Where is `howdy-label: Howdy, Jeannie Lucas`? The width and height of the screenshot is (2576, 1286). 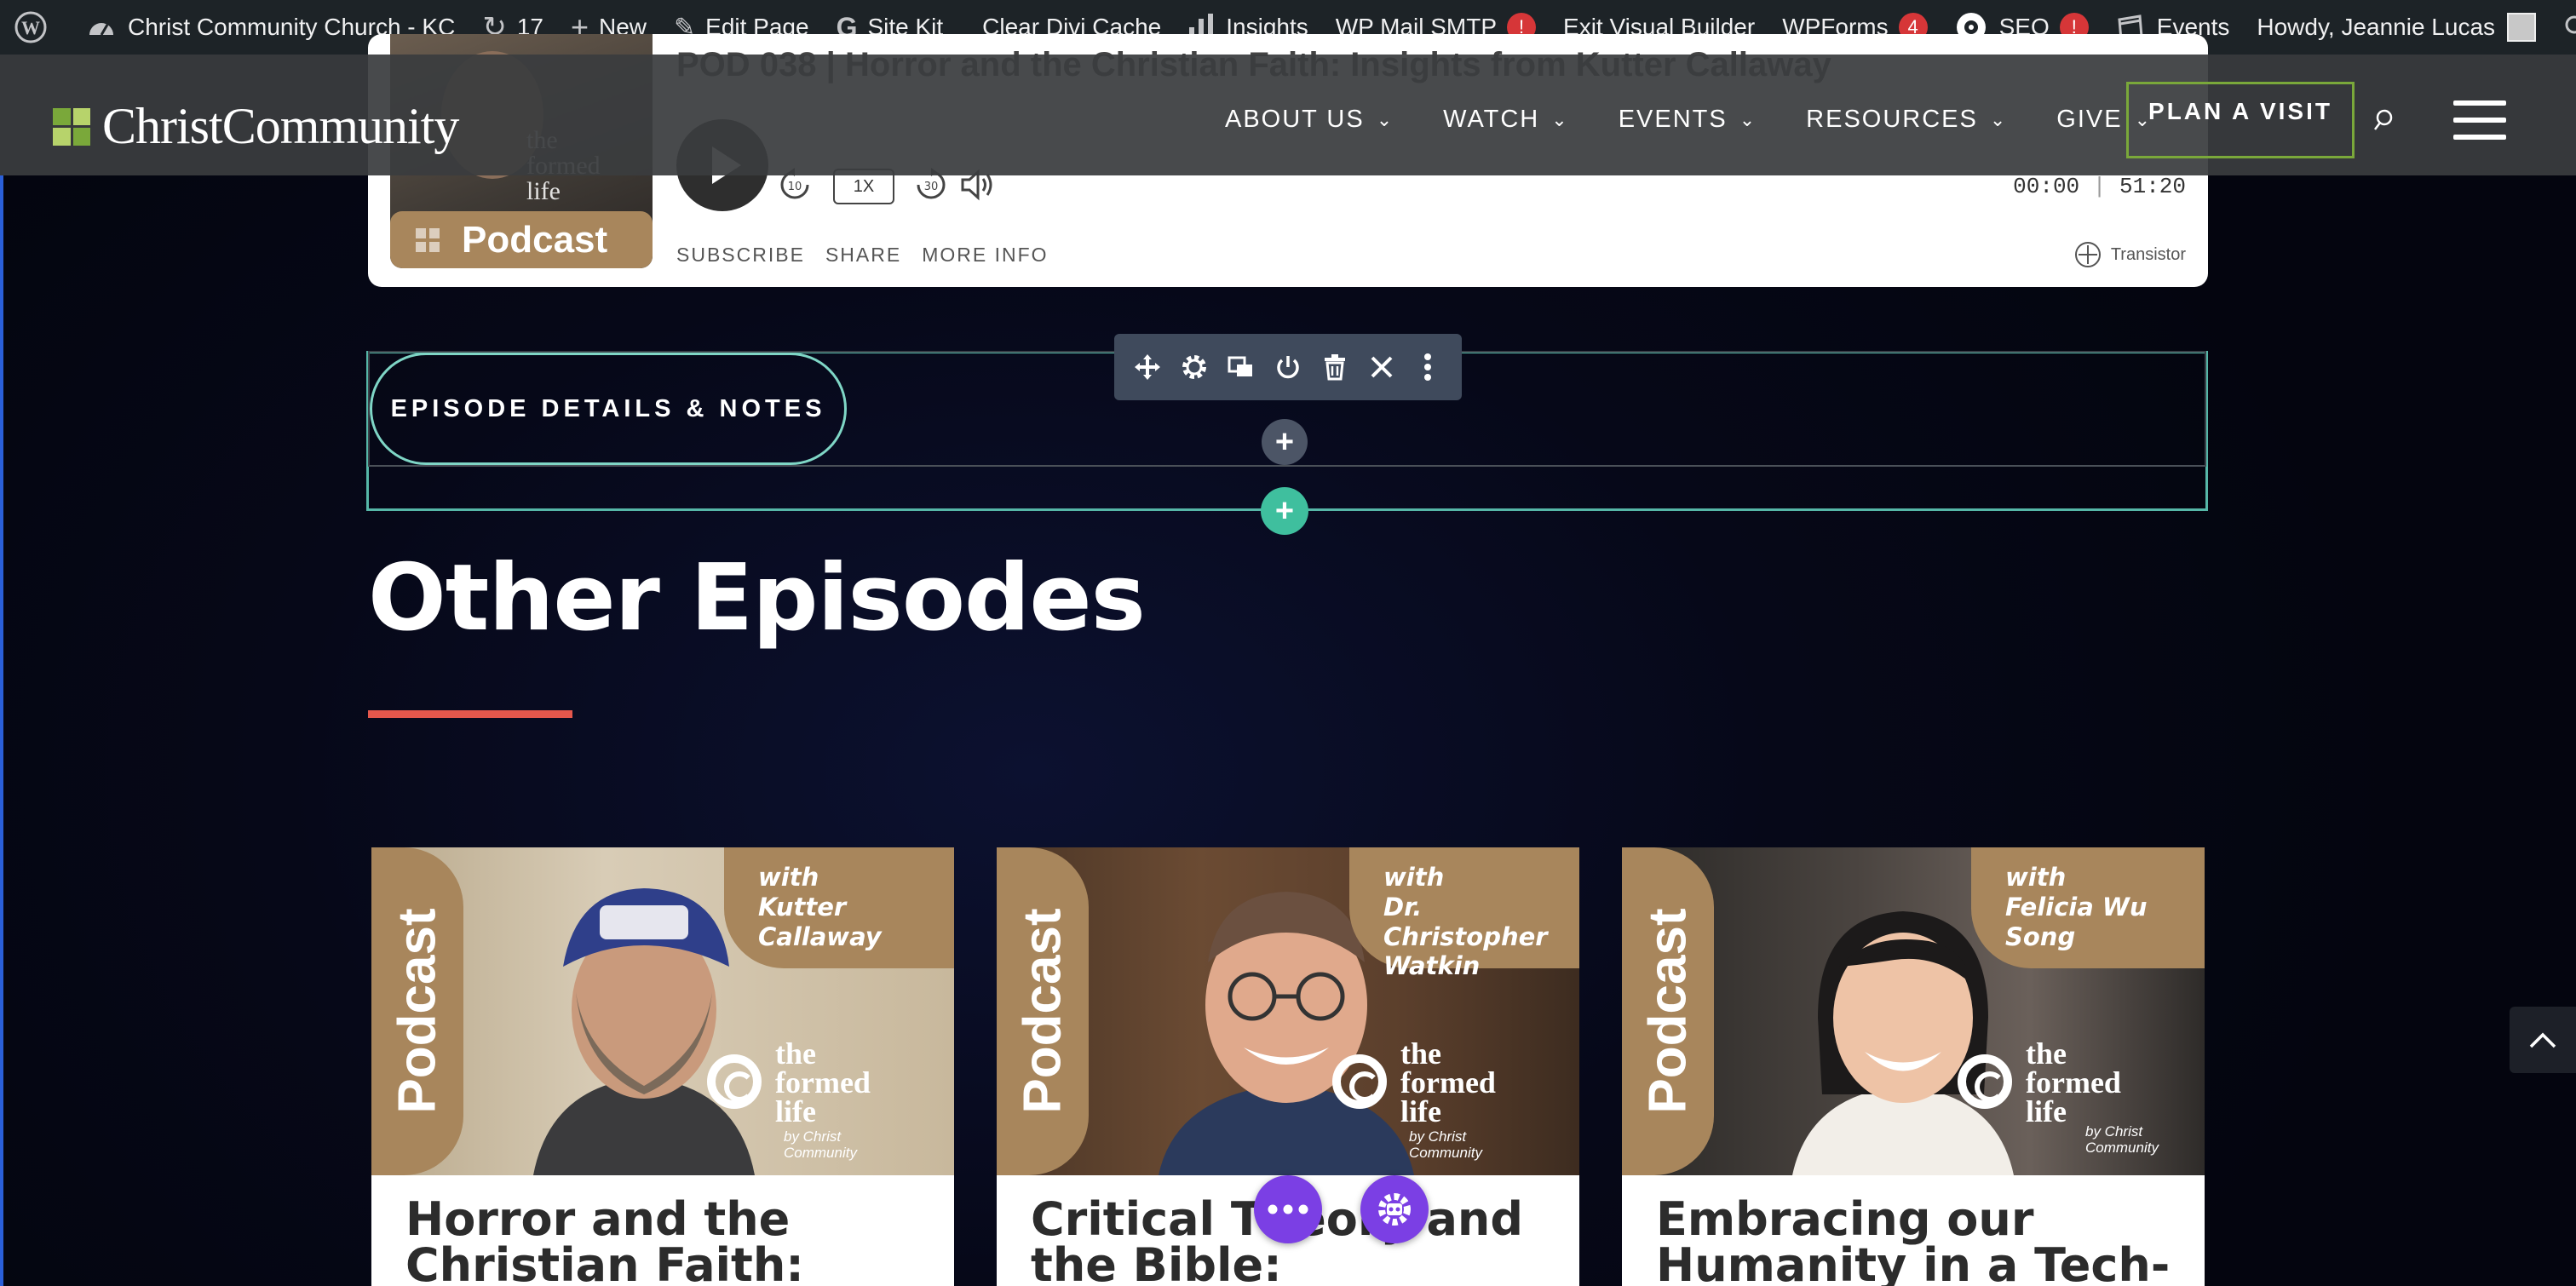
howdy-label: Howdy, Jeannie Lucas is located at coordinates (2376, 27).